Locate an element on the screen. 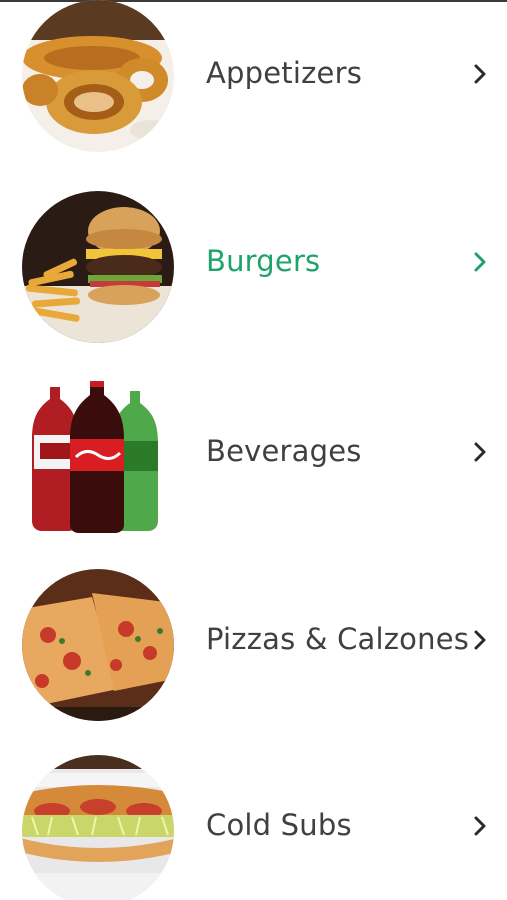 Image resolution: width=507 pixels, height=900 pixels. burger-fries-image is located at coordinates (98, 267).